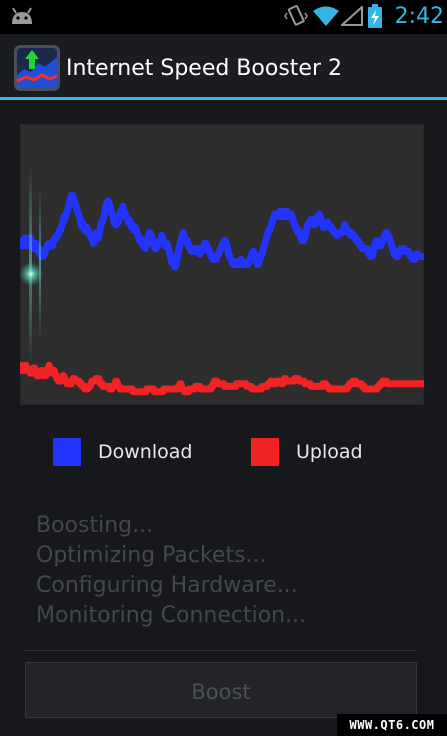  What do you see at coordinates (145, 452) in the screenshot?
I see `legend-download-label: Download` at bounding box center [145, 452].